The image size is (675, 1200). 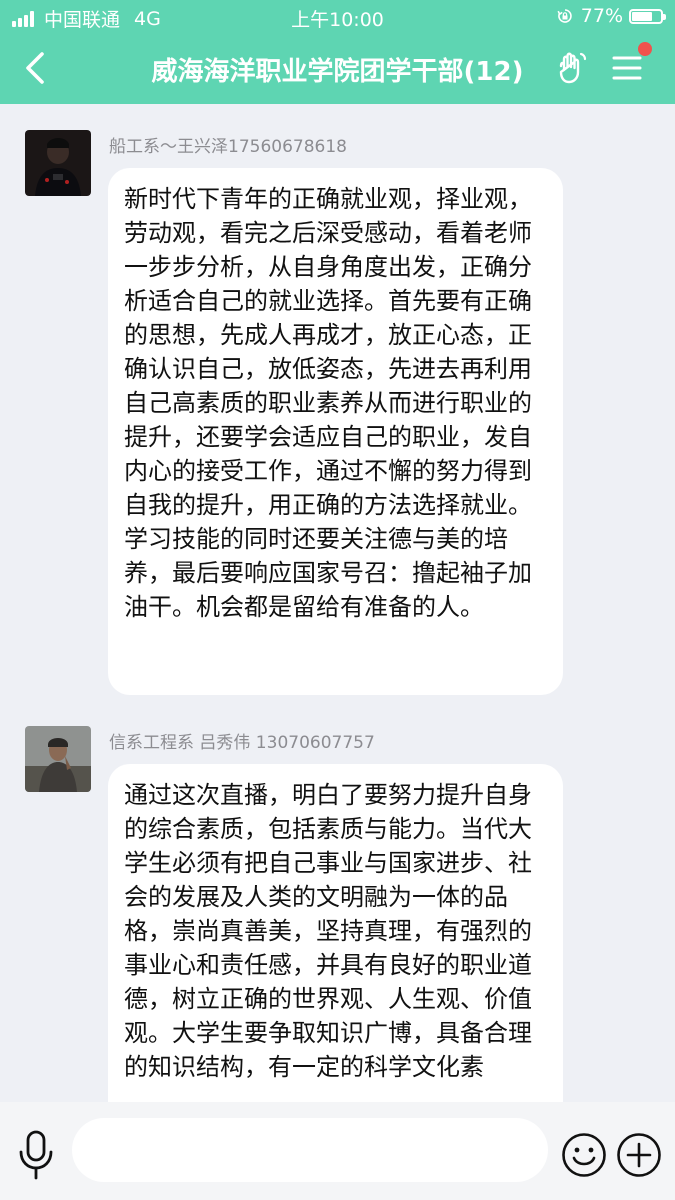 I want to click on status-right: 77%, so click(x=611, y=16).